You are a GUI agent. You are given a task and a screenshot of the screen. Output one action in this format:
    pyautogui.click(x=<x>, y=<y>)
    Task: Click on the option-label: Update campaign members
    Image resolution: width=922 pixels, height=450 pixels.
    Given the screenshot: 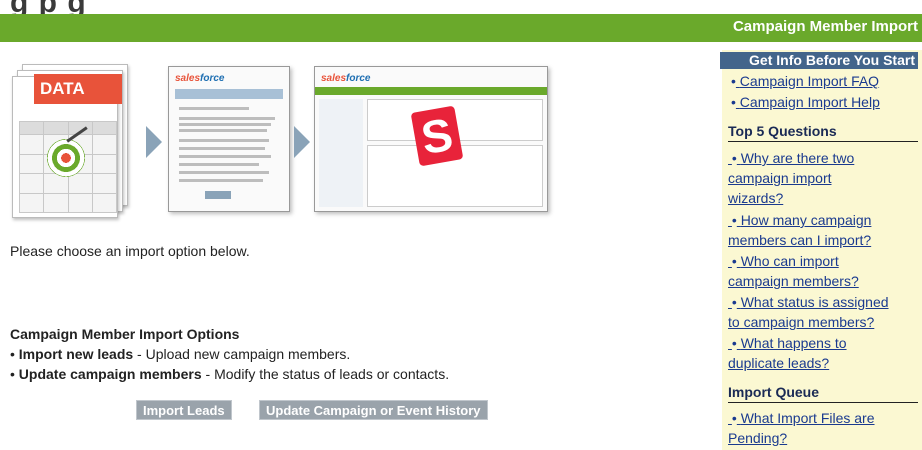 What is the action you would take?
    pyautogui.click(x=110, y=374)
    